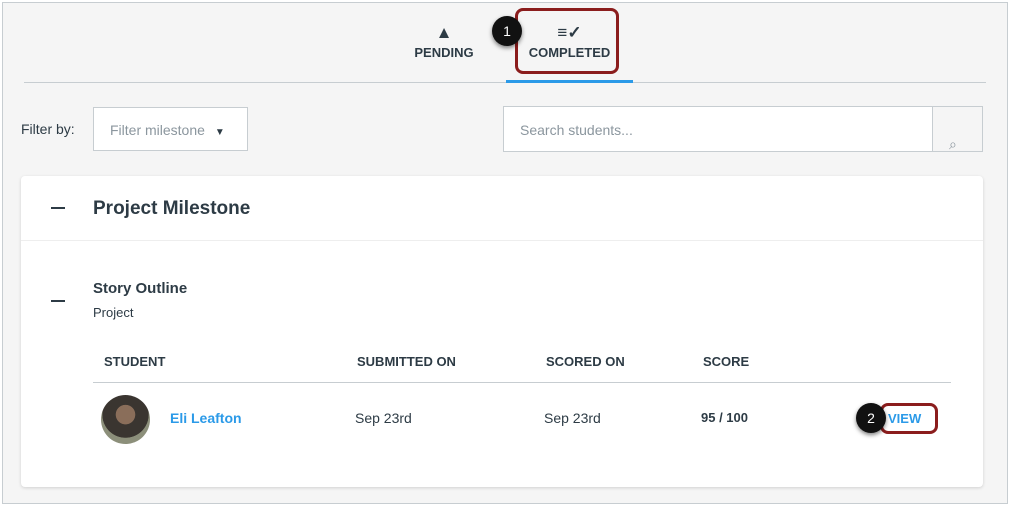 The width and height of the screenshot is (1011, 507). Describe the element at coordinates (206, 418) in the screenshot. I see `student-link: Eli Leafton` at that location.